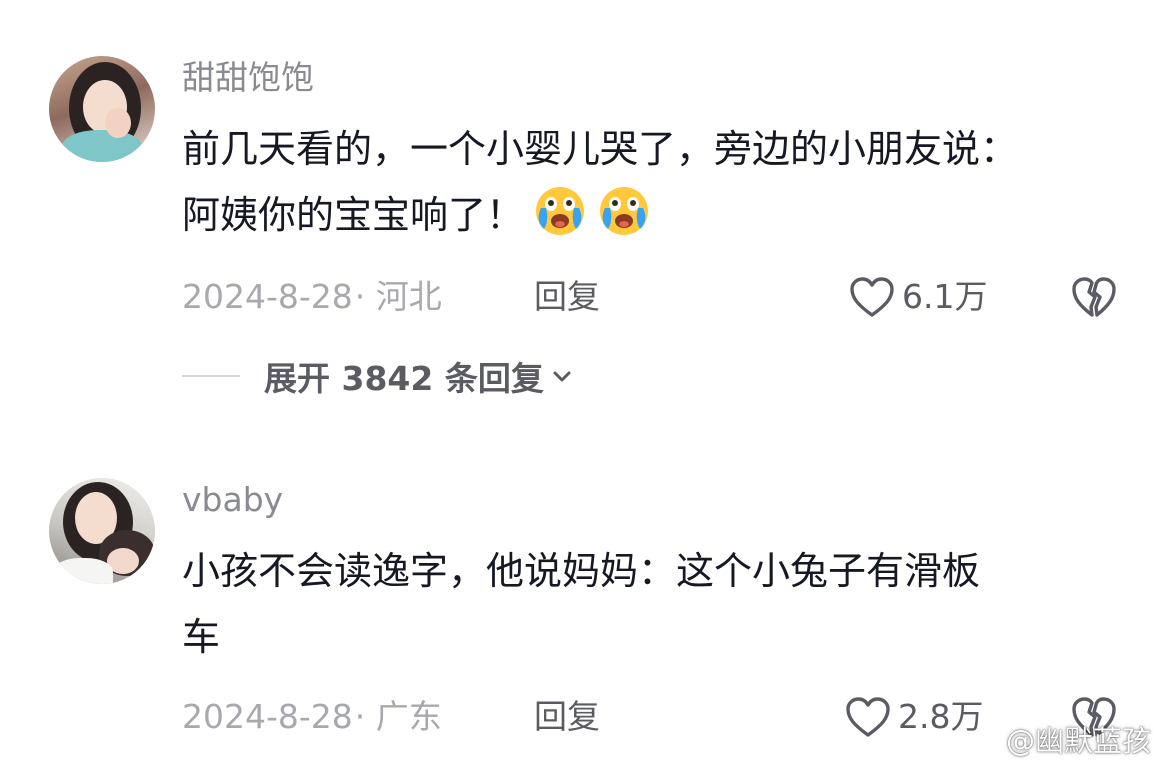 The height and width of the screenshot is (767, 1169). Describe the element at coordinates (1094, 297) in the screenshot. I see `broken-heart-icon` at that location.